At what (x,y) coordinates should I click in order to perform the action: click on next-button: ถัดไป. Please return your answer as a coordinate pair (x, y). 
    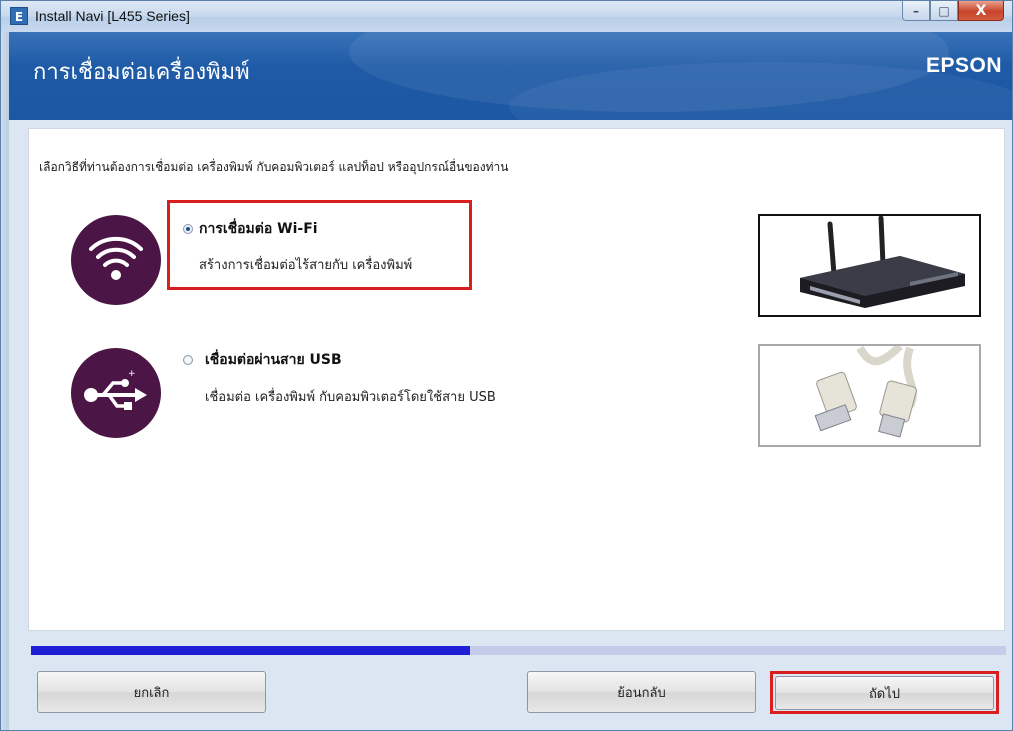
    Looking at the image, I should click on (884, 693).